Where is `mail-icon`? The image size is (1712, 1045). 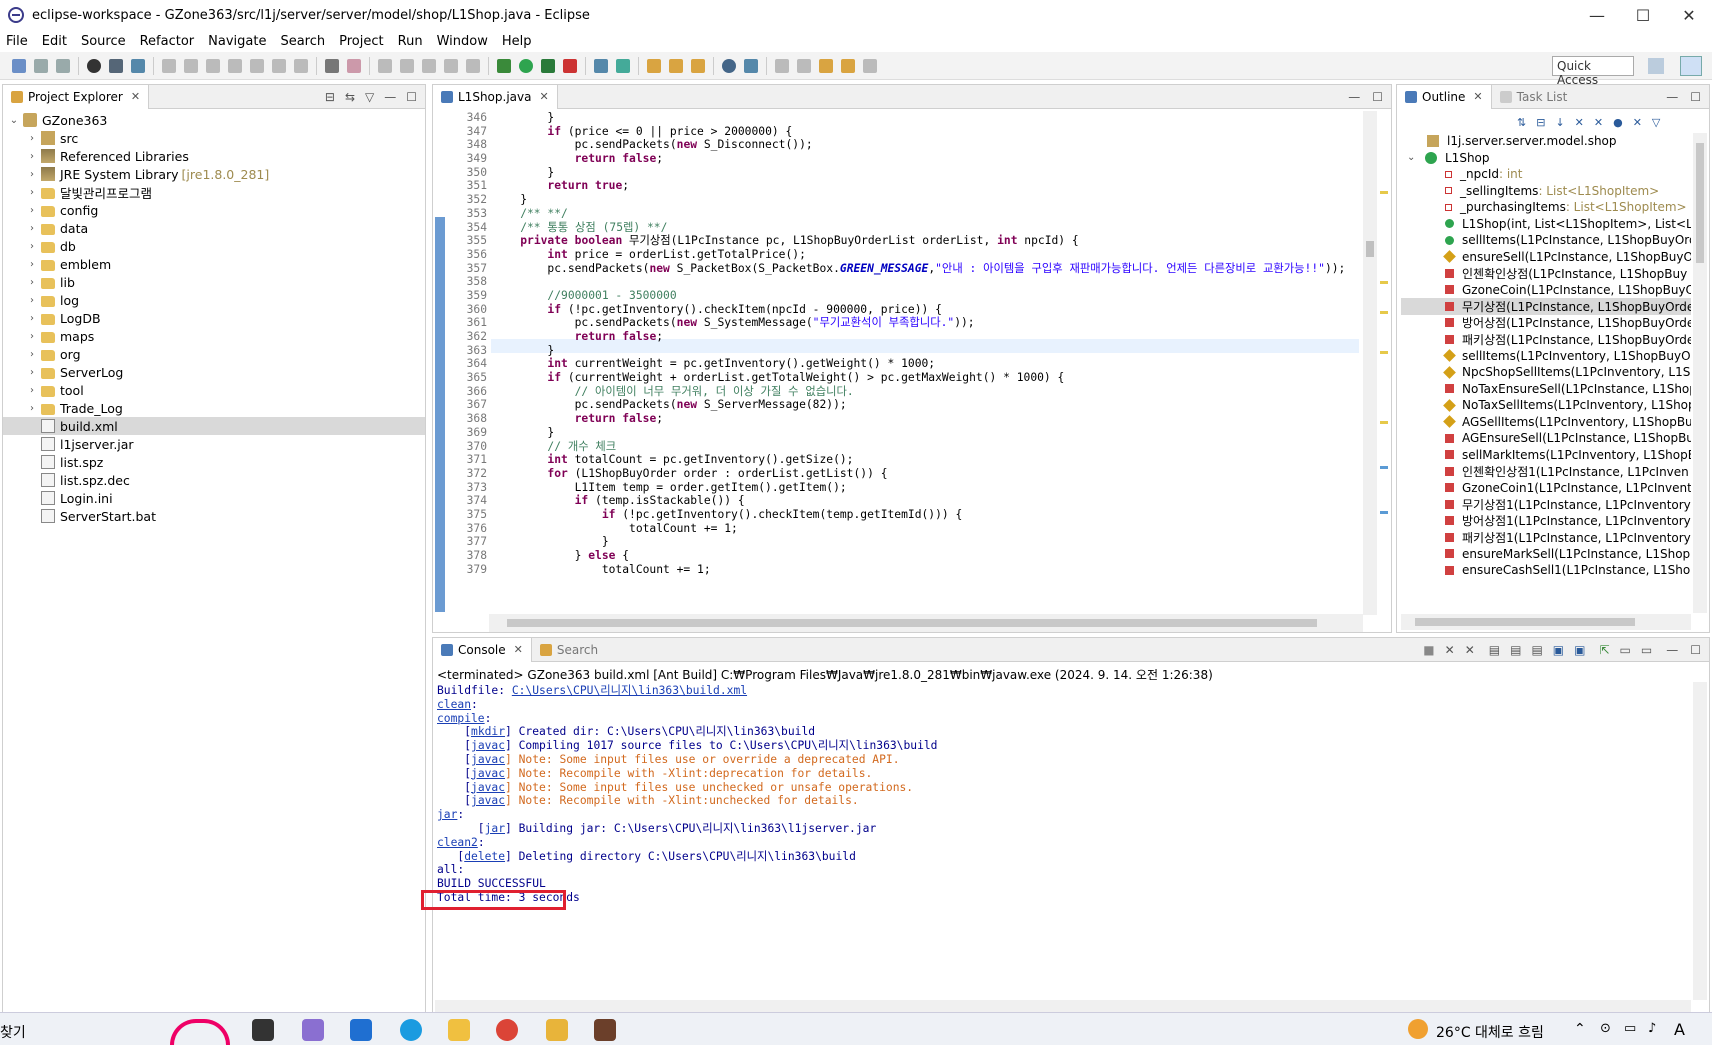
mail-icon is located at coordinates (361, 1030).